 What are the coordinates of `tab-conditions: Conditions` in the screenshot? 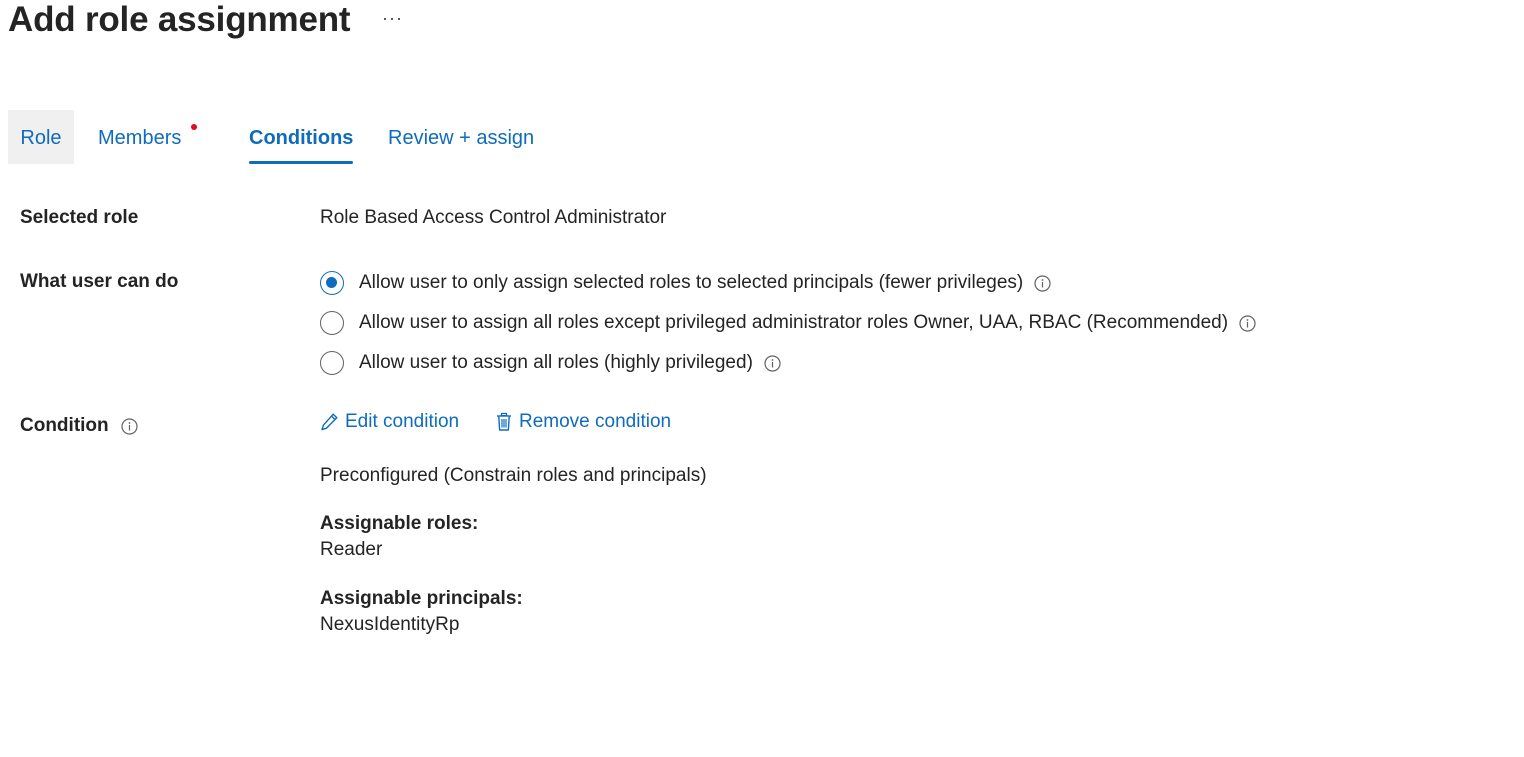 It's located at (301, 137).